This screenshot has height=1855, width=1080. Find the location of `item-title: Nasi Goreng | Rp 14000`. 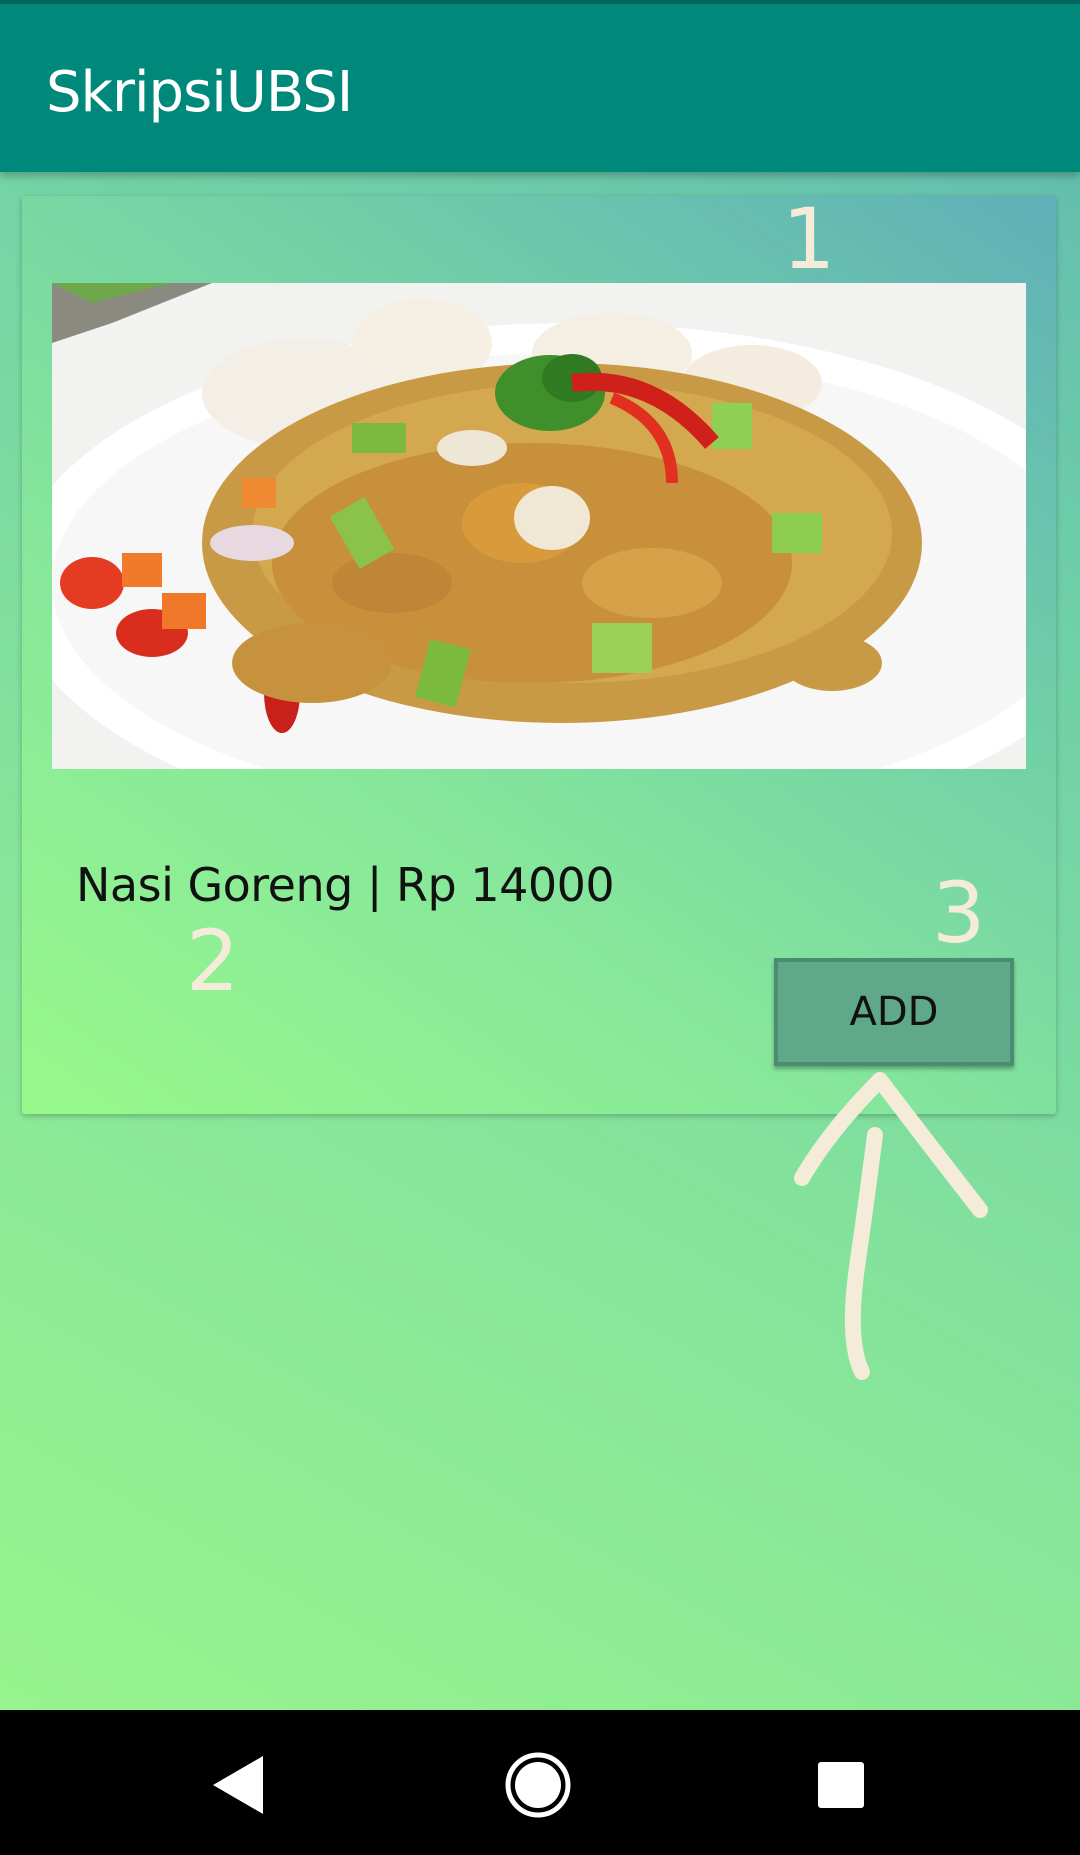

item-title: Nasi Goreng | Rp 14000 is located at coordinates (345, 885).